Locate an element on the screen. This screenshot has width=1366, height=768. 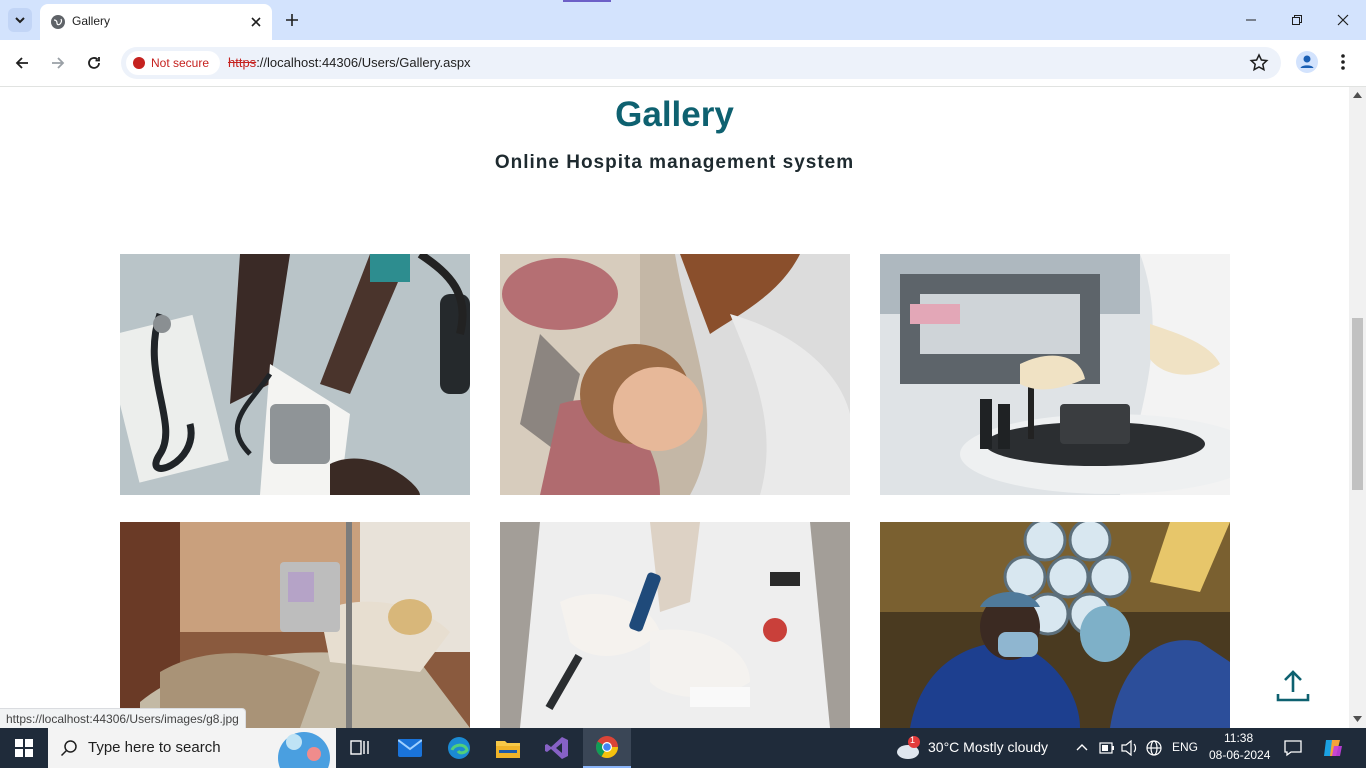
language-indicator: ENG is located at coordinates (1185, 747).